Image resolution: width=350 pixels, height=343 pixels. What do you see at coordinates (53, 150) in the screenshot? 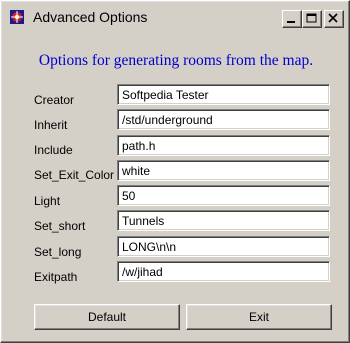
I see `include-label: Include` at bounding box center [53, 150].